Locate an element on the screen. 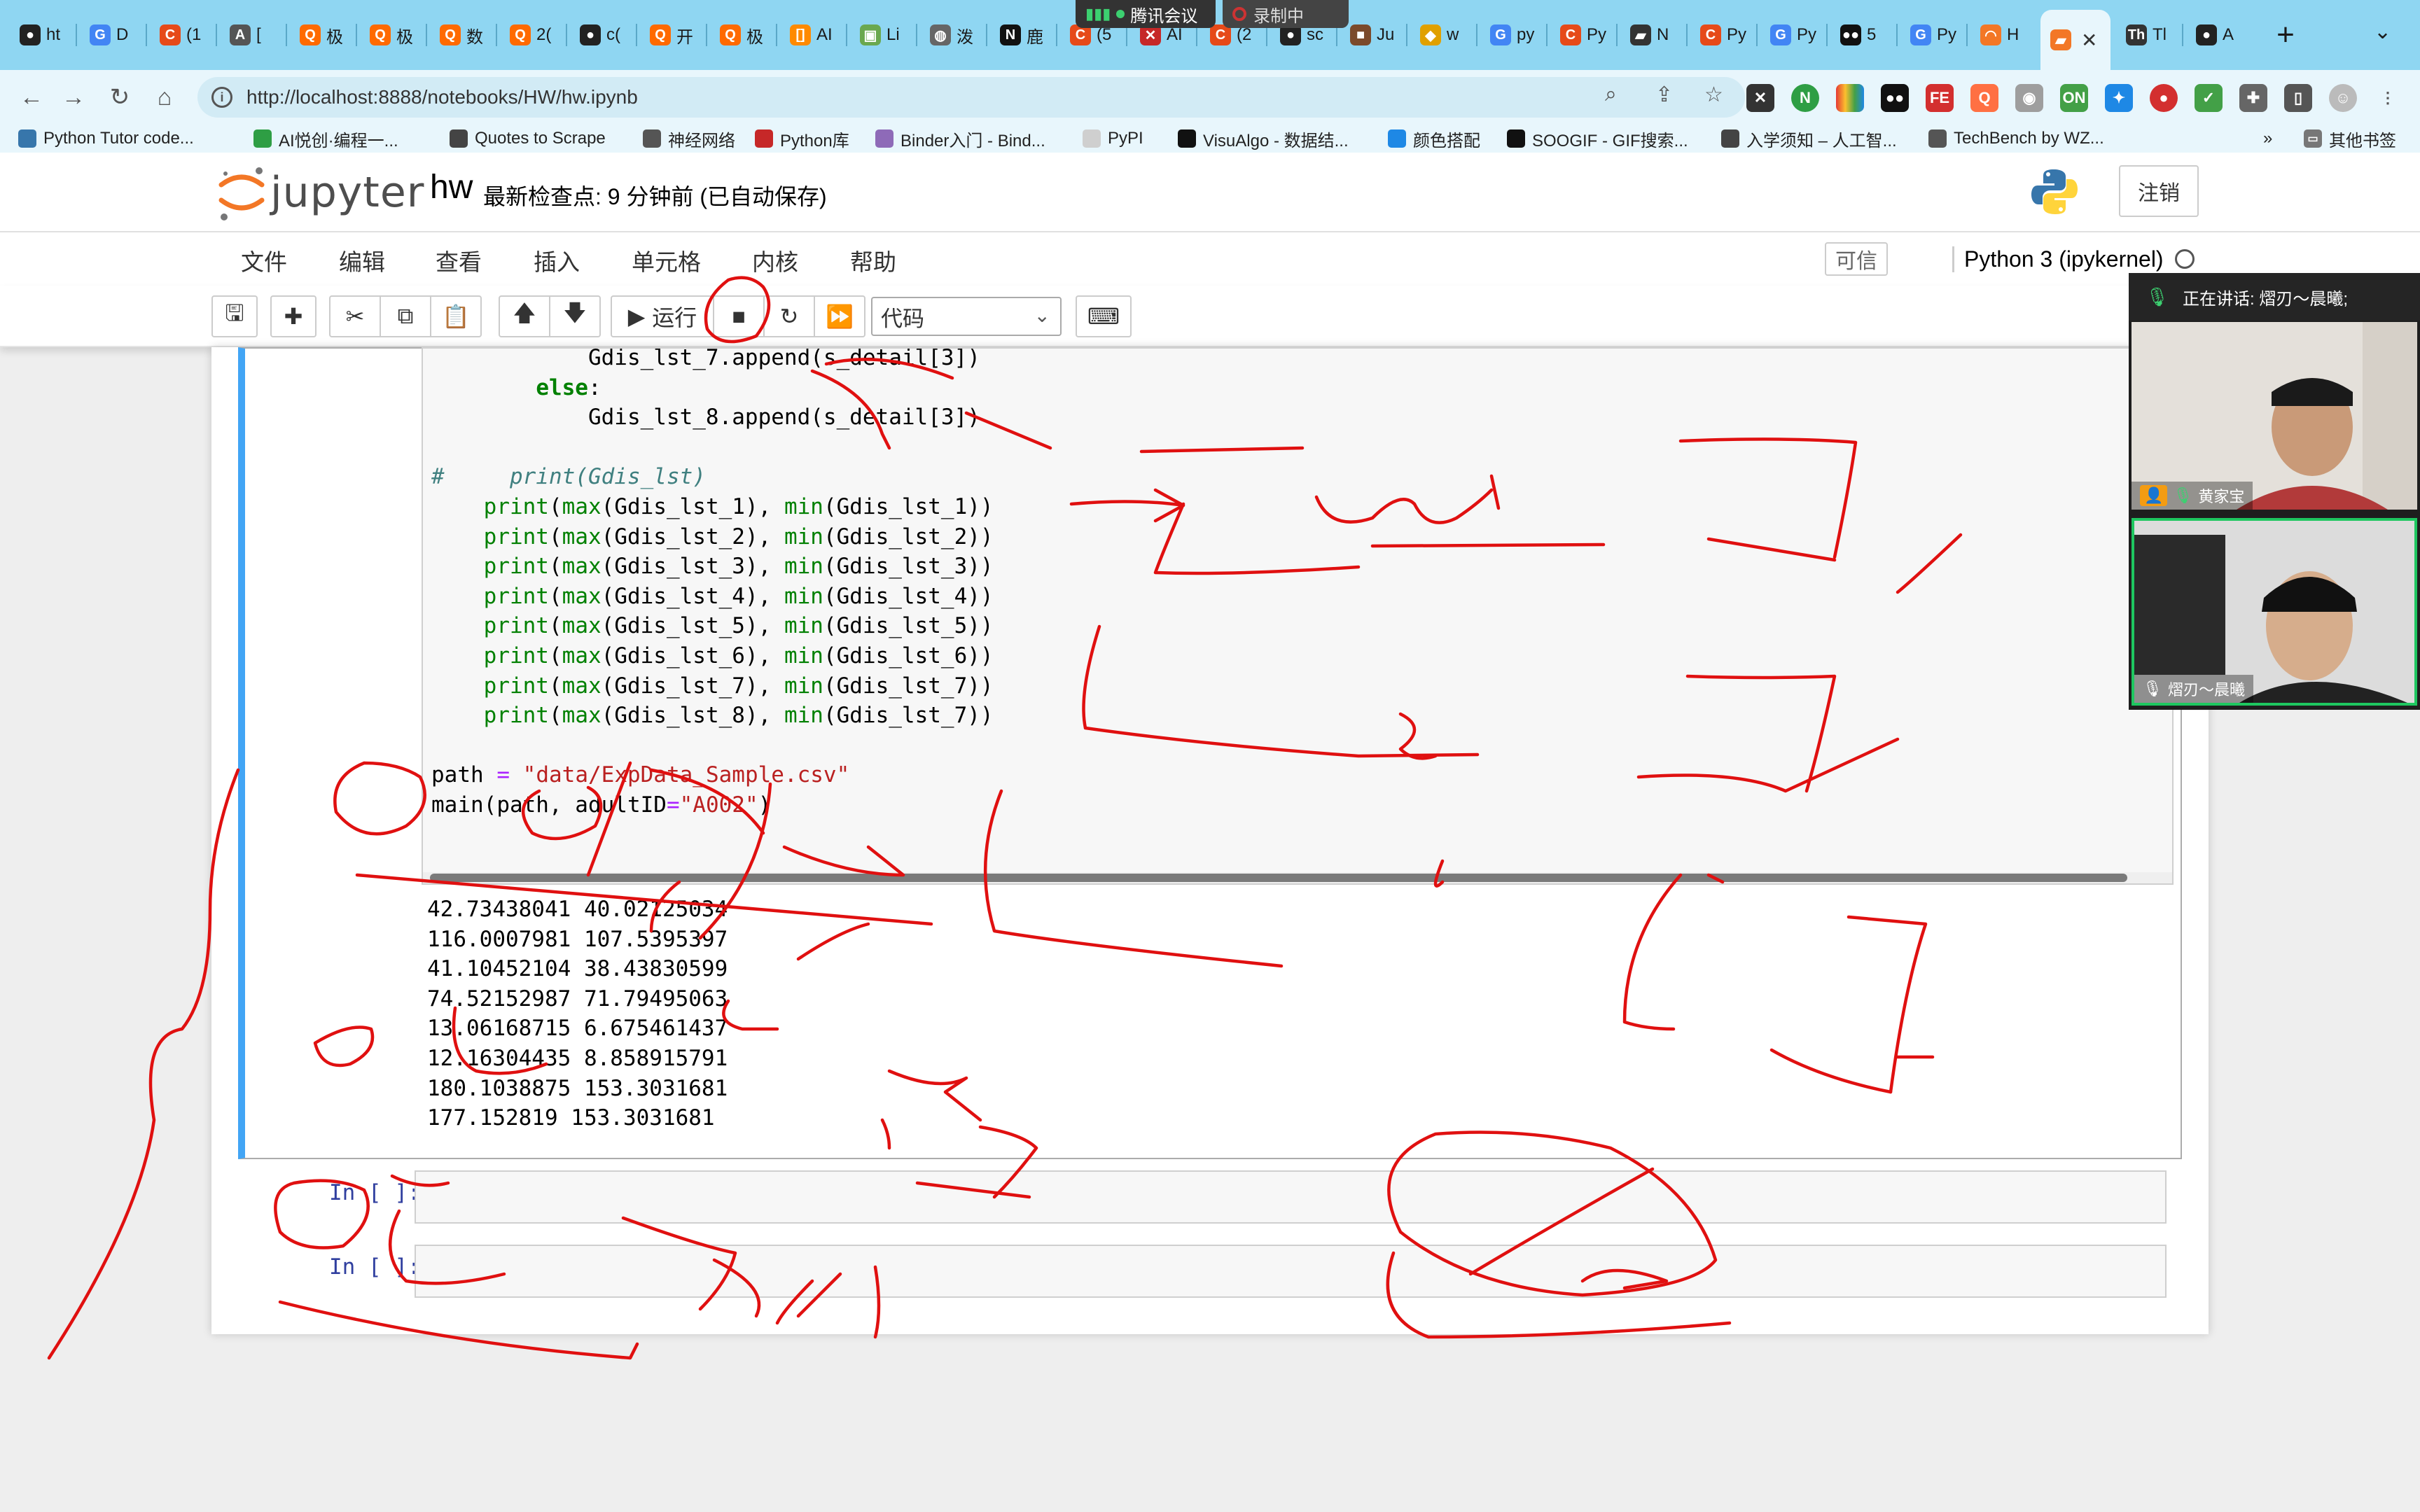 Image resolution: width=2420 pixels, height=1512 pixels. browser-tab: ● A is located at coordinates (2218, 35).